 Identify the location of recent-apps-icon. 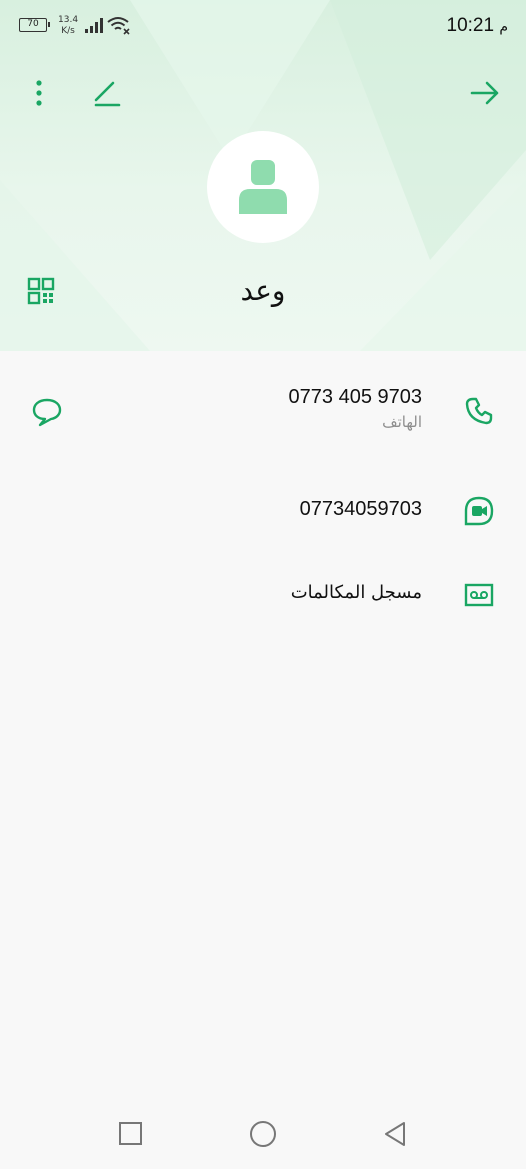
(131, 1134).